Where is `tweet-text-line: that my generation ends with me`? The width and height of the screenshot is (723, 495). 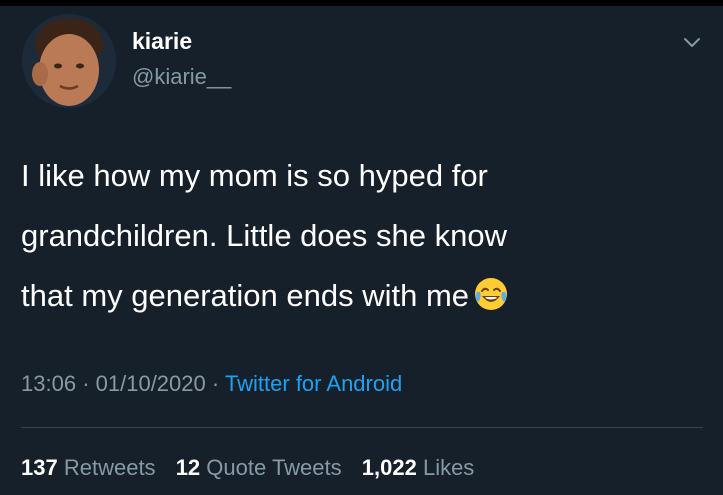
tweet-text-line: that my generation ends with me is located at coordinates (361, 296).